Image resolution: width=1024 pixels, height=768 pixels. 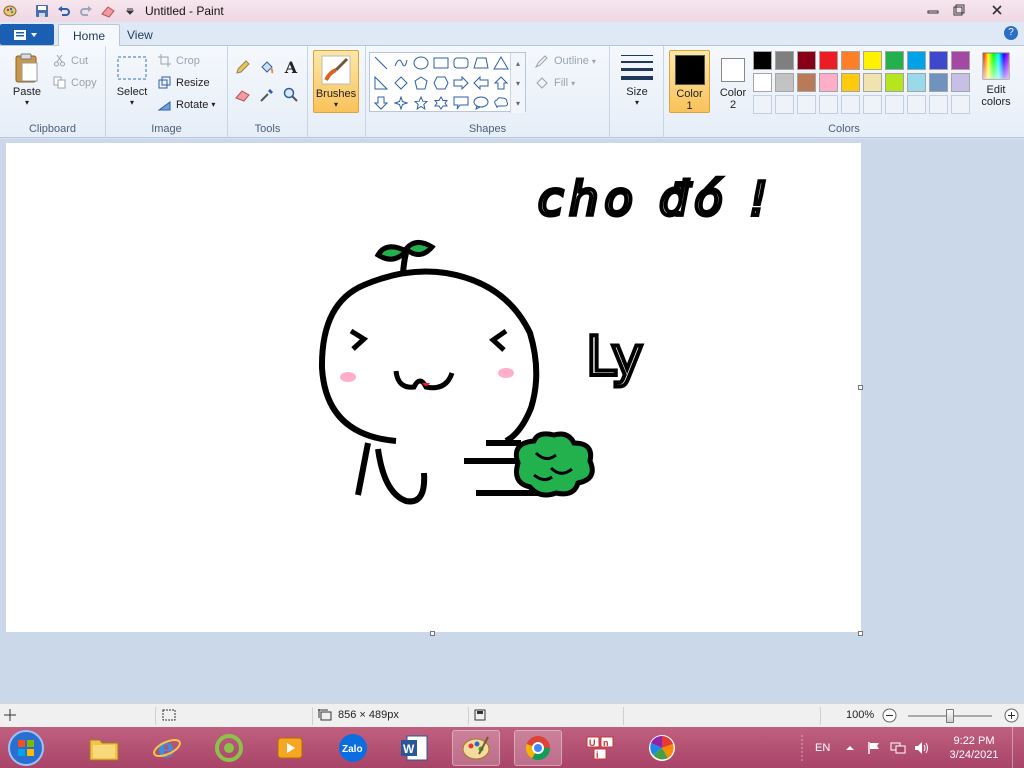 I want to click on word-taskbar-icon: W, so click(x=414, y=748).